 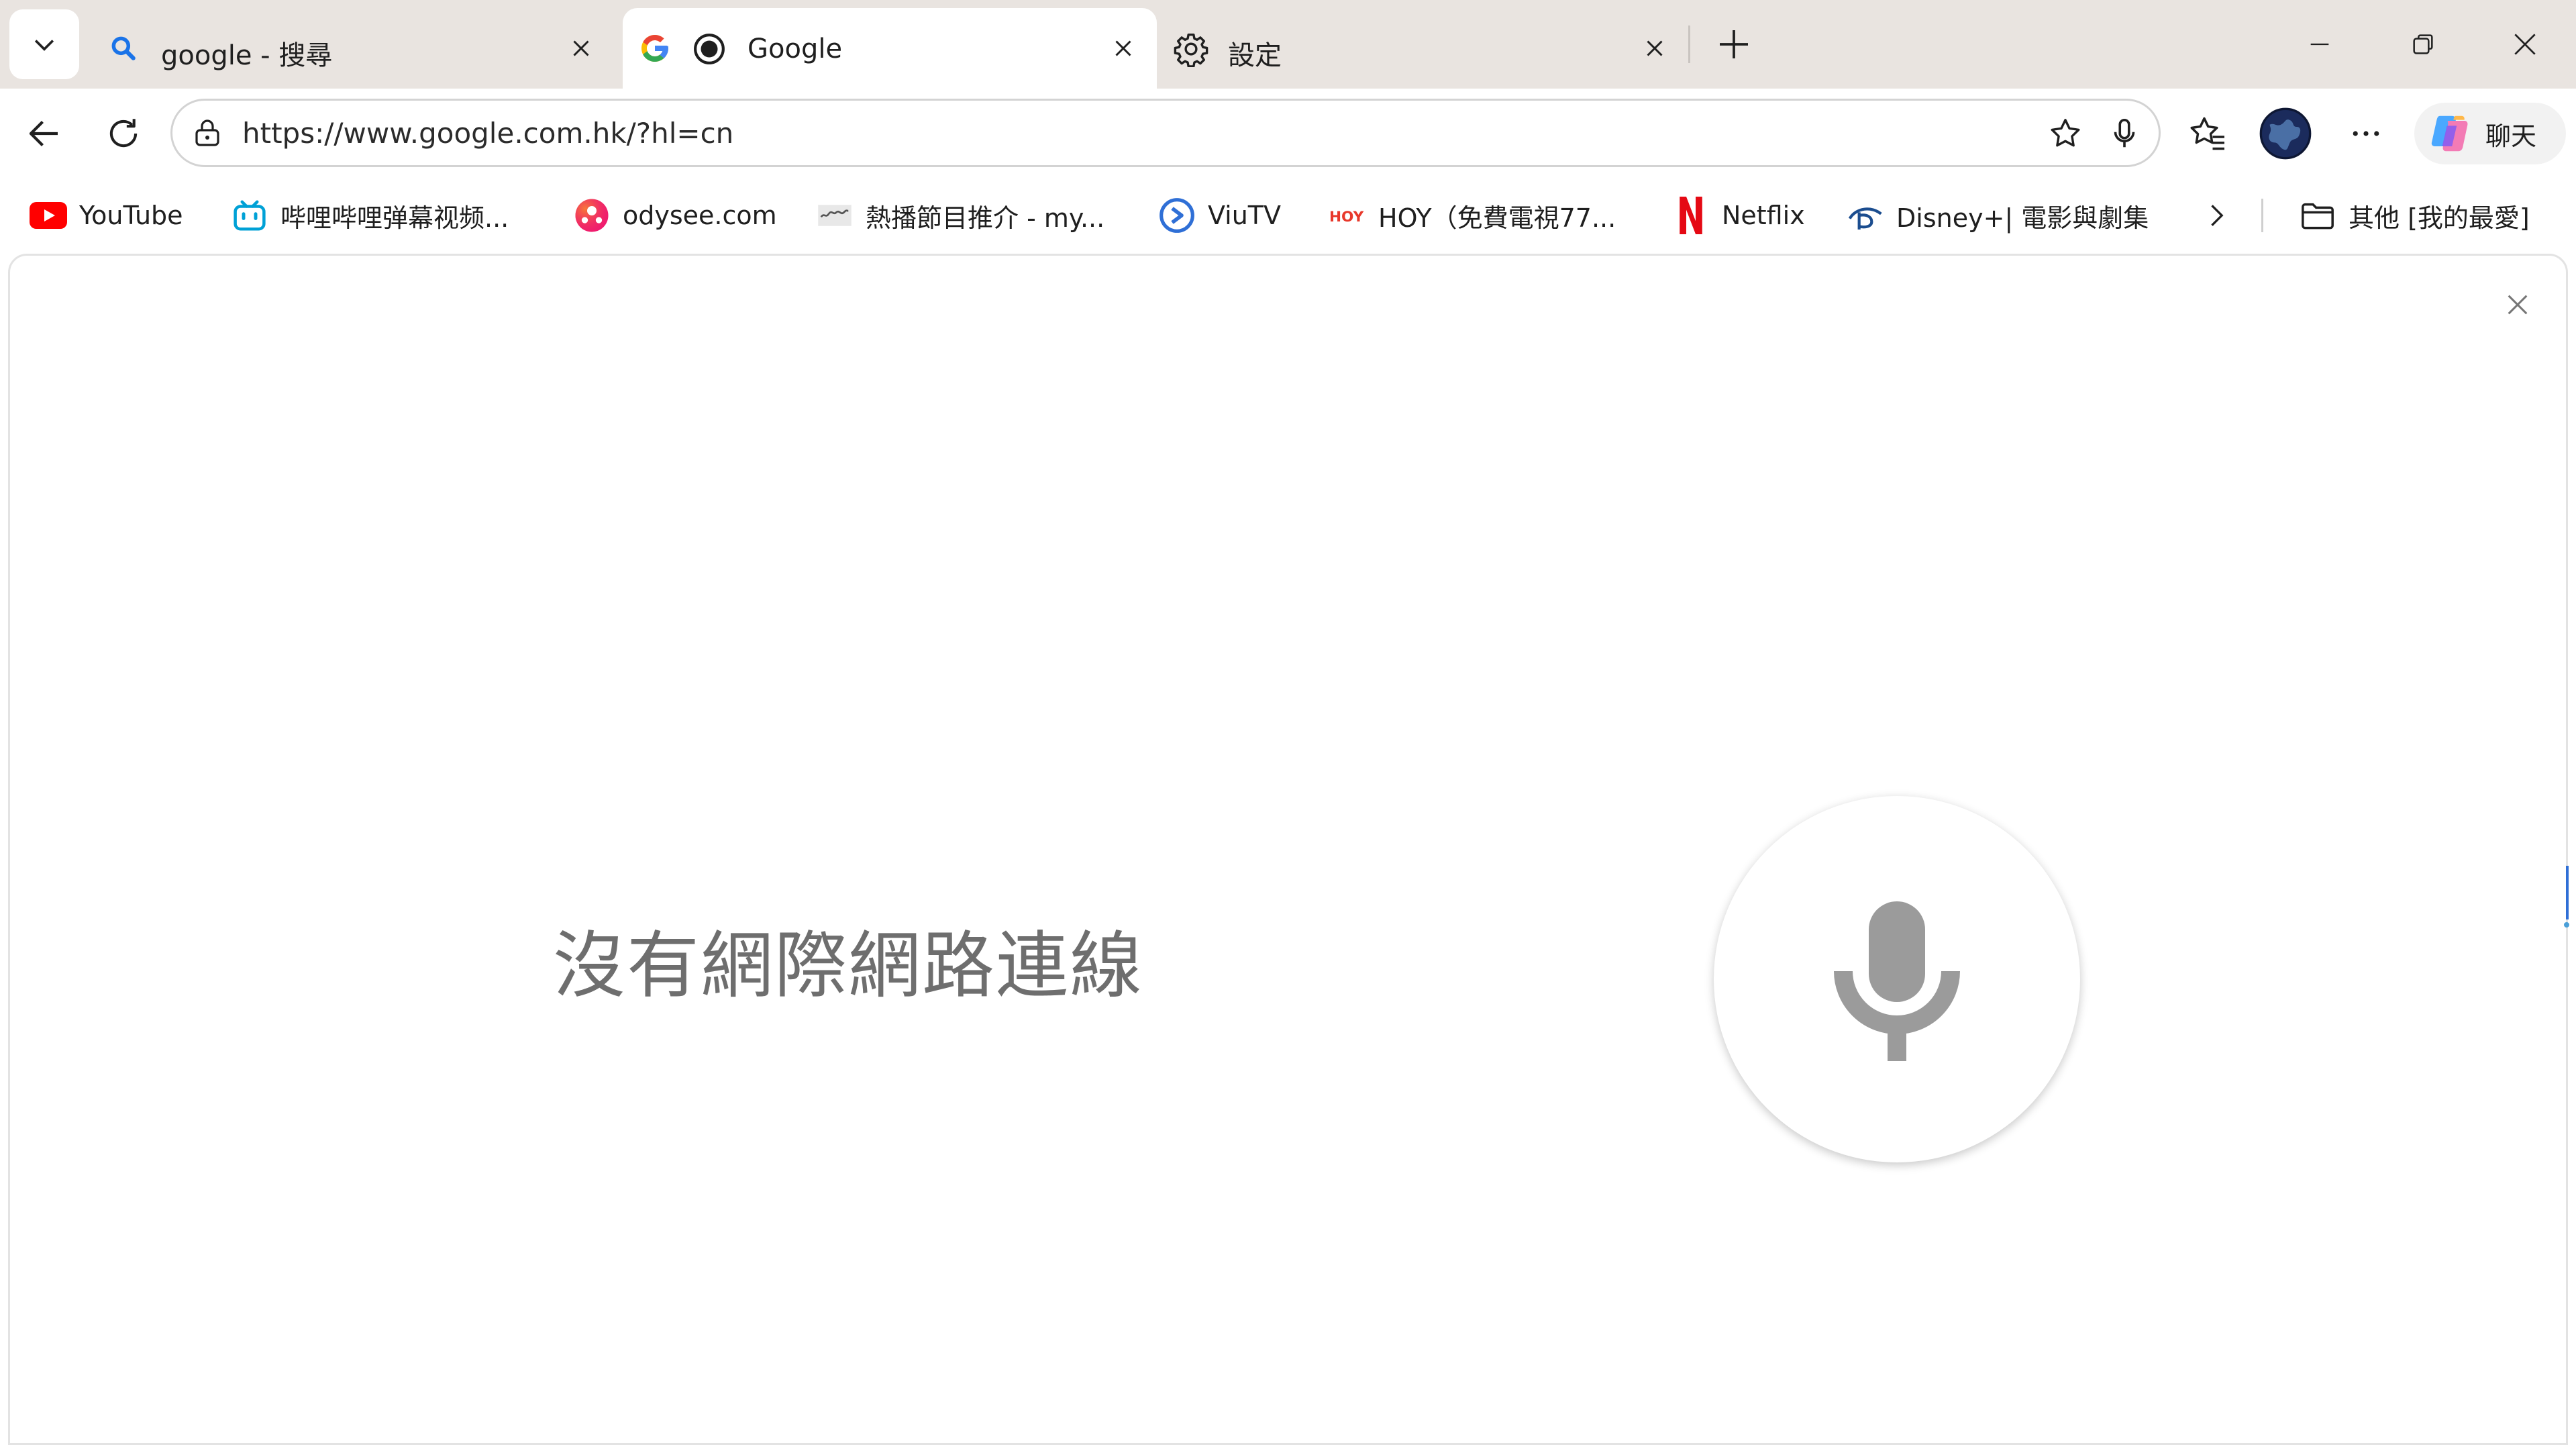 What do you see at coordinates (654, 48) in the screenshot?
I see `google-logo-icon` at bounding box center [654, 48].